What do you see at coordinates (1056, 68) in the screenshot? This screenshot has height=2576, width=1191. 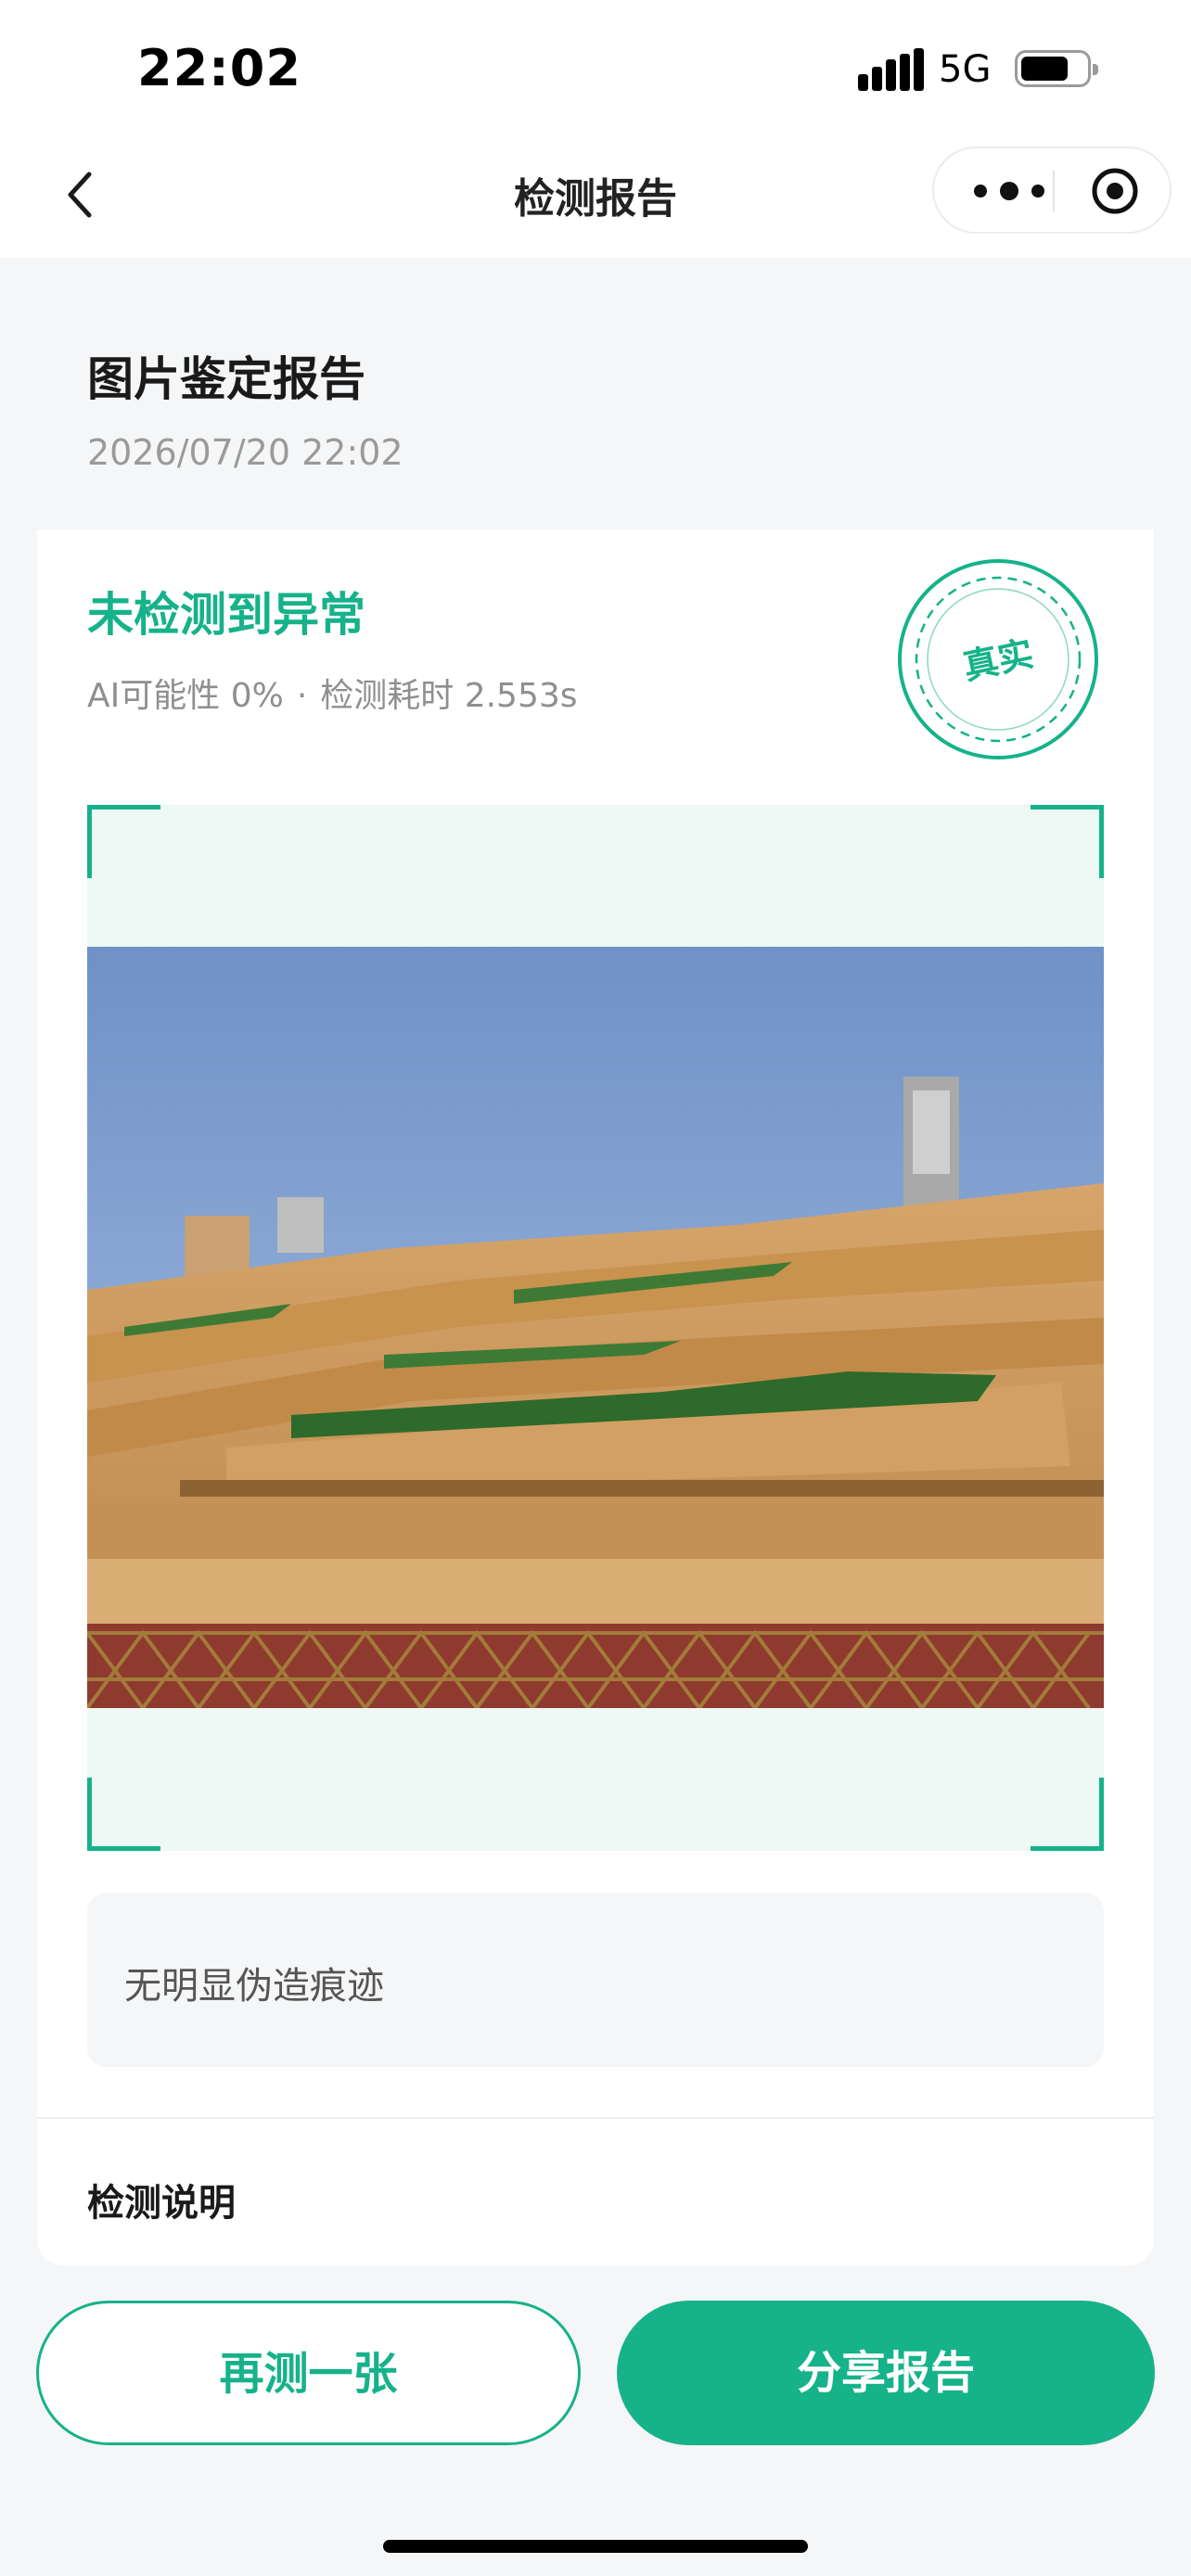 I see `battery-icon` at bounding box center [1056, 68].